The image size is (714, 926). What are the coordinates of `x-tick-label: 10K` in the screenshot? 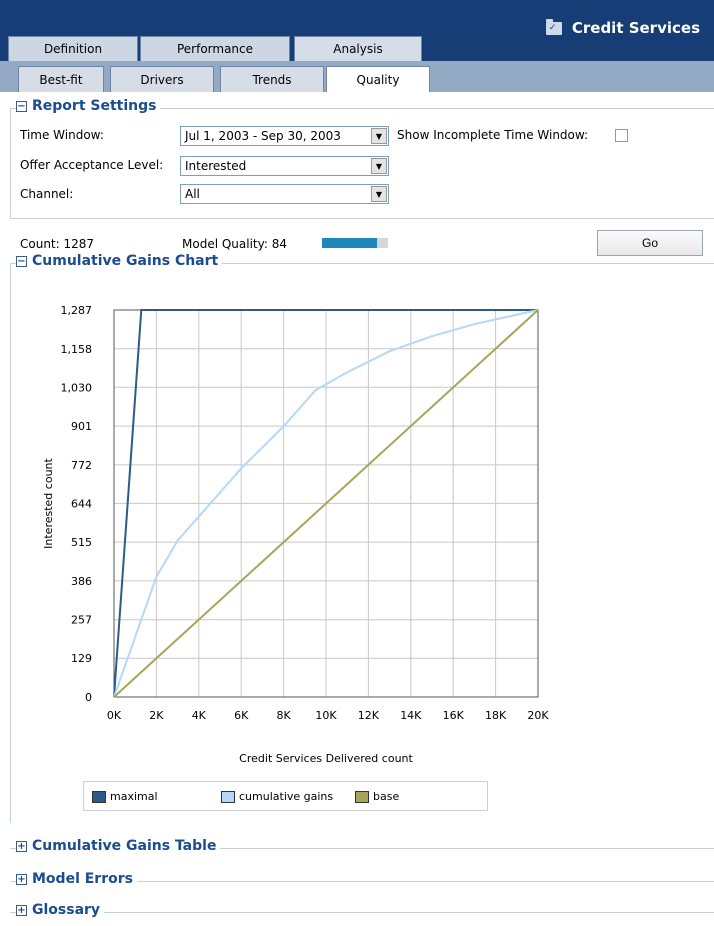 It's located at (326, 715).